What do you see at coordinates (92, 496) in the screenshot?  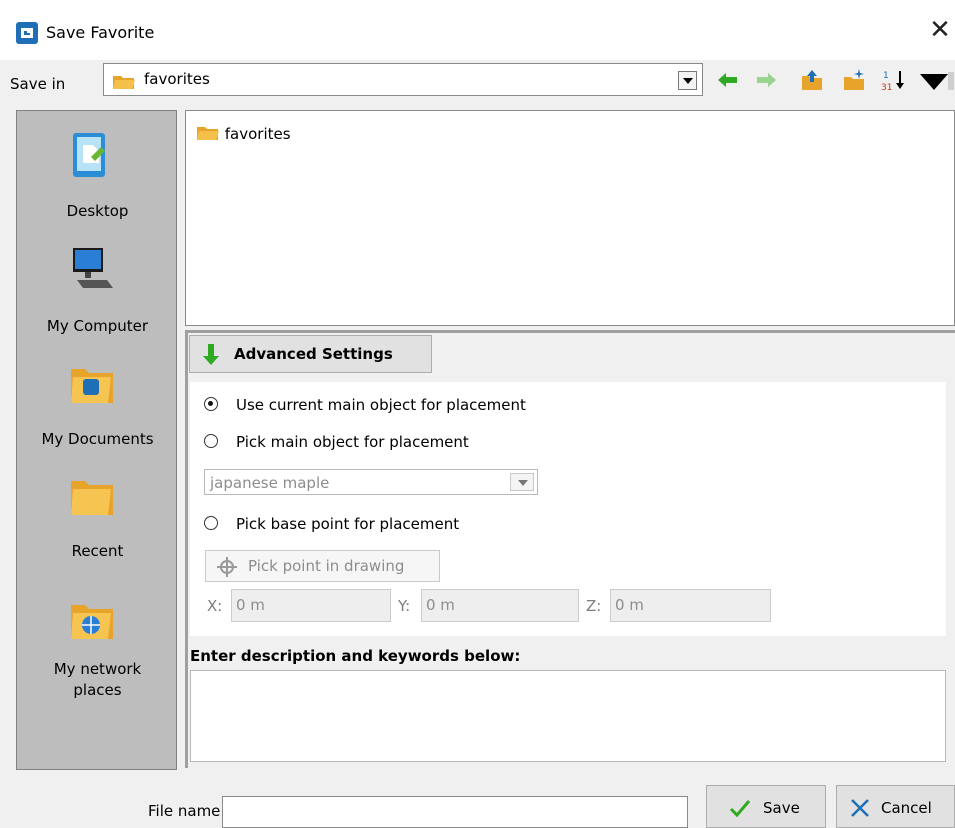 I see `recent-folder-icon` at bounding box center [92, 496].